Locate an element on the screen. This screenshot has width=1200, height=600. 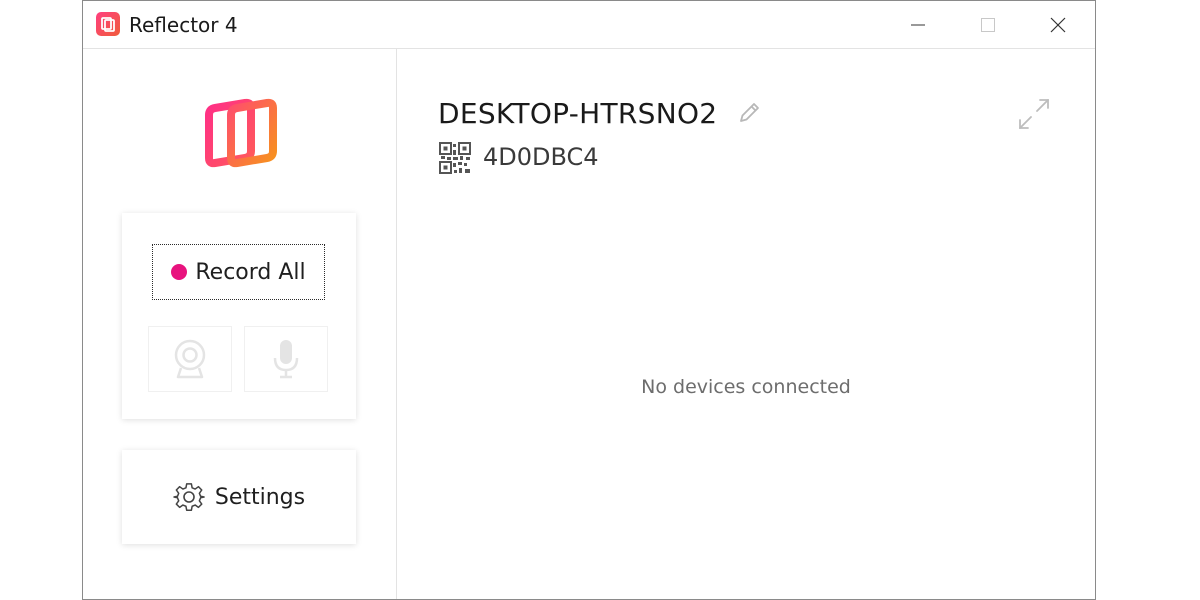
pencil-icon is located at coordinates (749, 113).